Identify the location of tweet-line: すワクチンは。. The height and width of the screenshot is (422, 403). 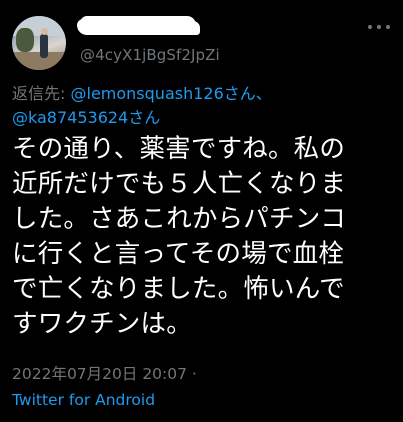
(102, 324).